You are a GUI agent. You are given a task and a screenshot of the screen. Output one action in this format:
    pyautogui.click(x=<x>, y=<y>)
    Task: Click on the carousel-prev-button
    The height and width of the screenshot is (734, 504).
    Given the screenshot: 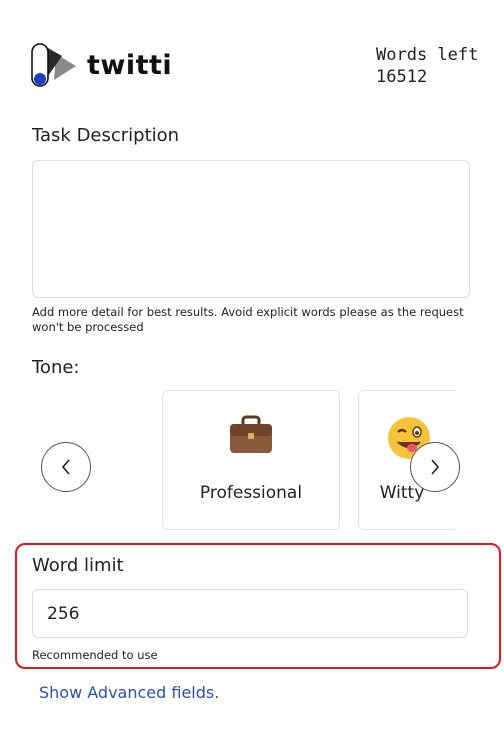 What is the action you would take?
    pyautogui.click(x=66, y=467)
    